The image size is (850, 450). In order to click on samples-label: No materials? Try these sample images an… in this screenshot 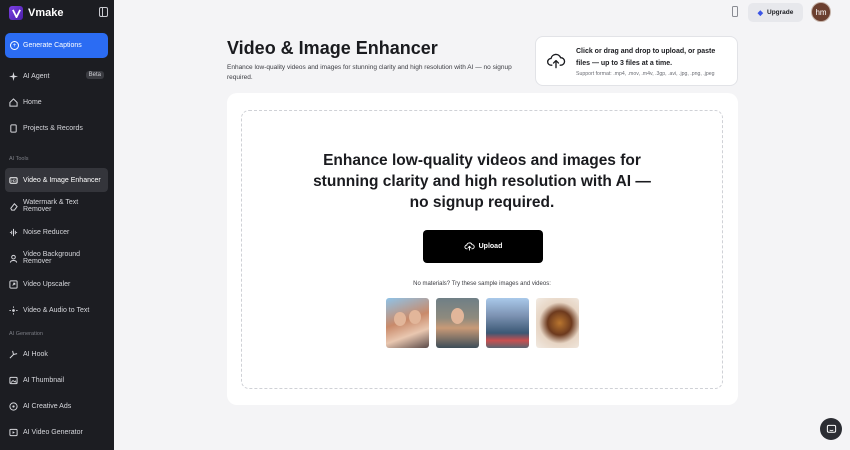, I will do `click(482, 284)`.